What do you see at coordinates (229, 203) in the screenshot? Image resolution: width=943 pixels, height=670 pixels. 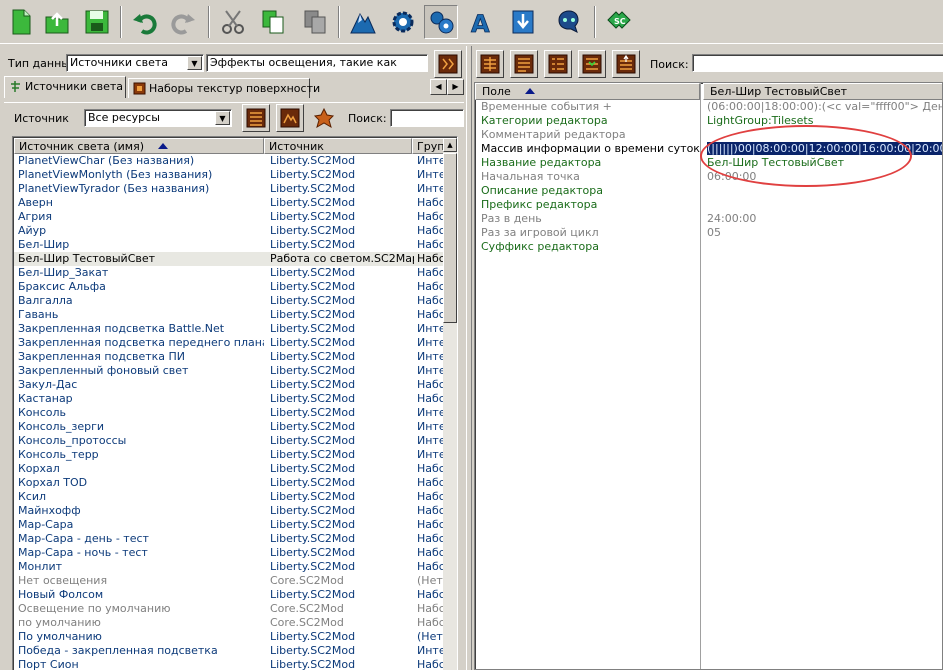 I see `table-row: Аверн Liberty.SC2Mod Набс` at bounding box center [229, 203].